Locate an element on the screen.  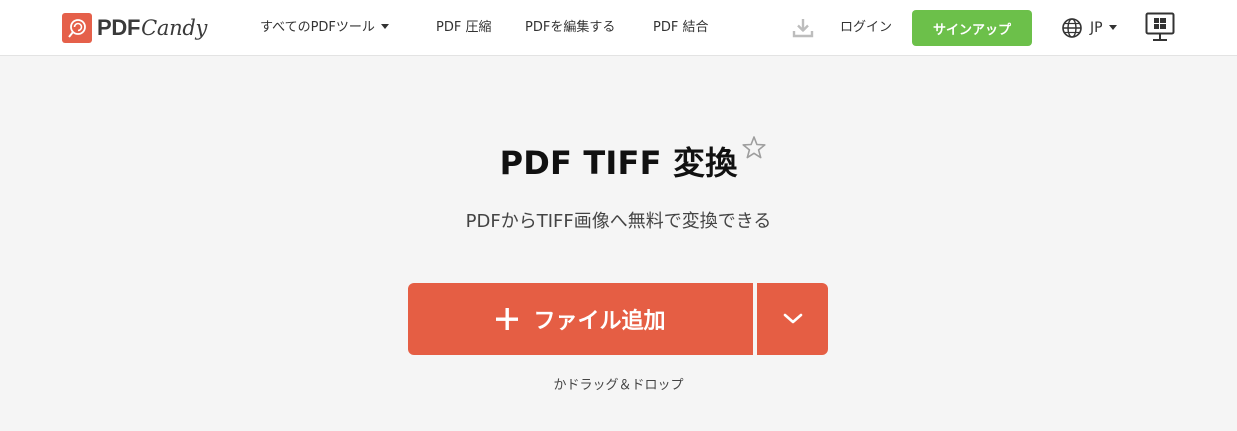
nav-all-pdf-tools-label: すべてのPDFツール is located at coordinates (317, 27).